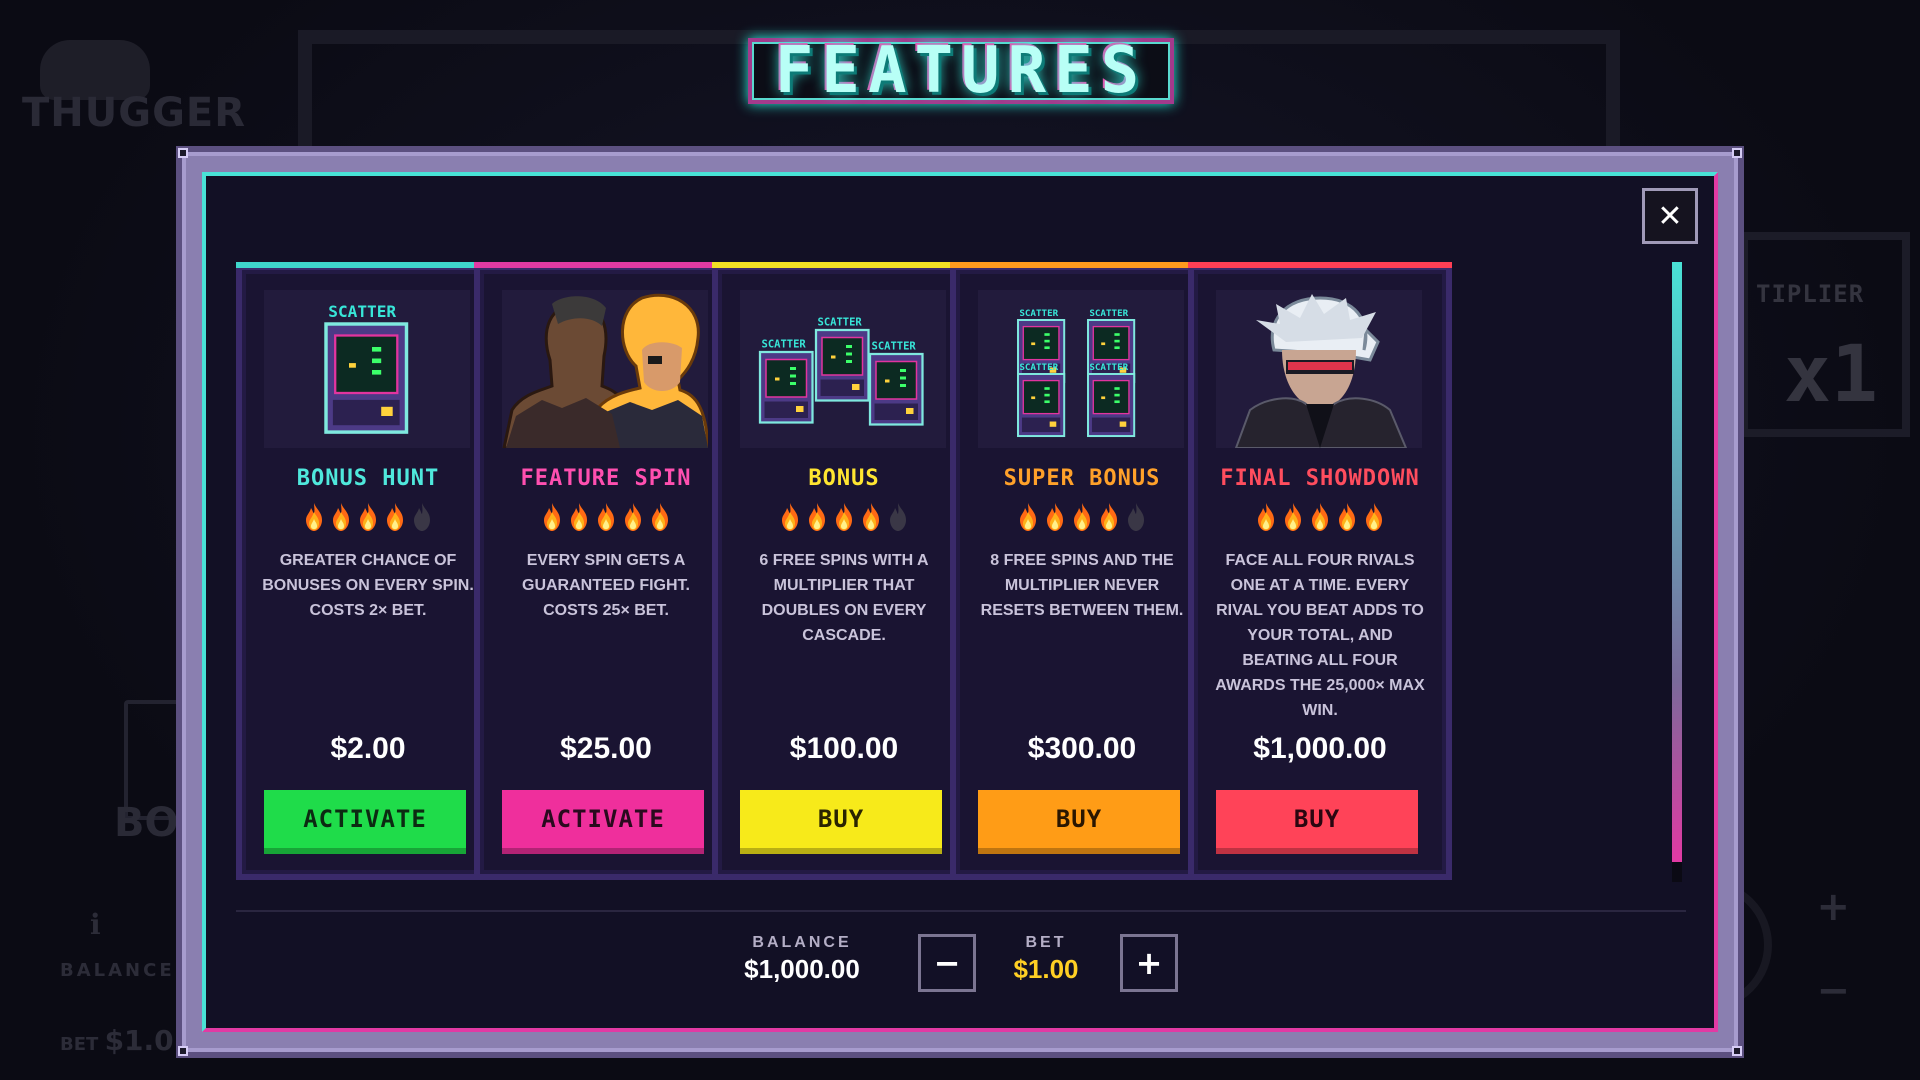 The image size is (1920, 1080). I want to click on balance-label: BALANCE, so click(802, 942).